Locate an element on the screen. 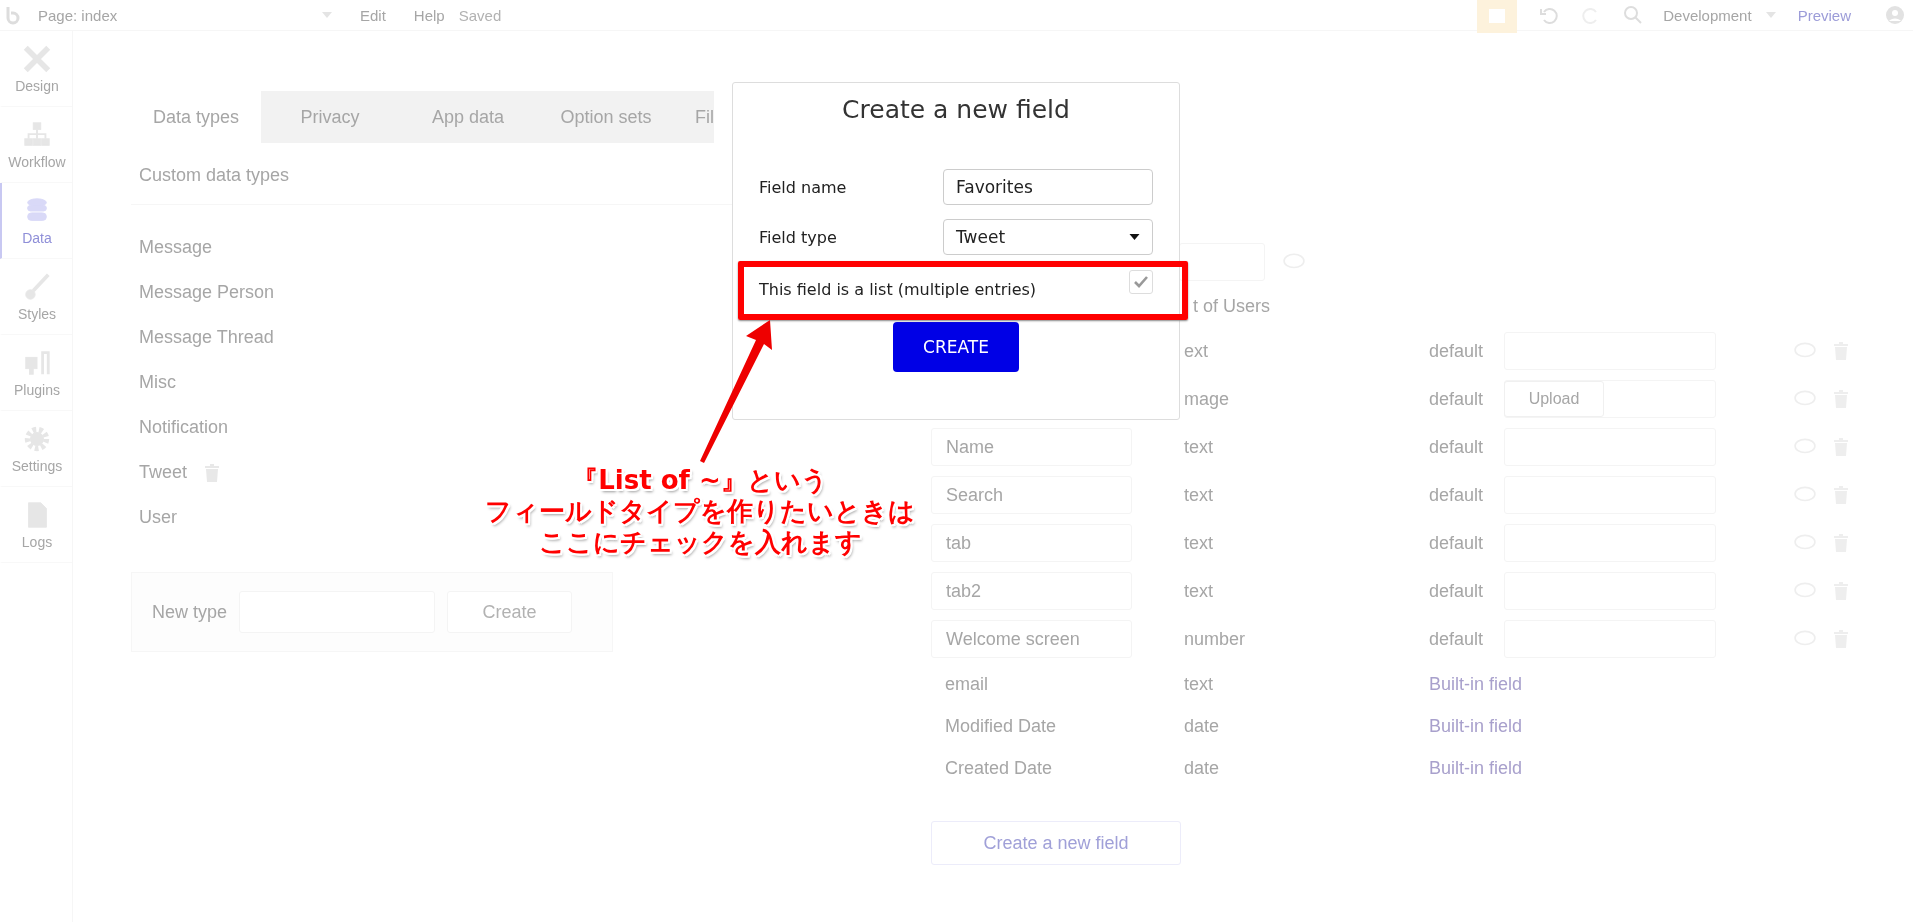  menu-item: Edit is located at coordinates (373, 15).